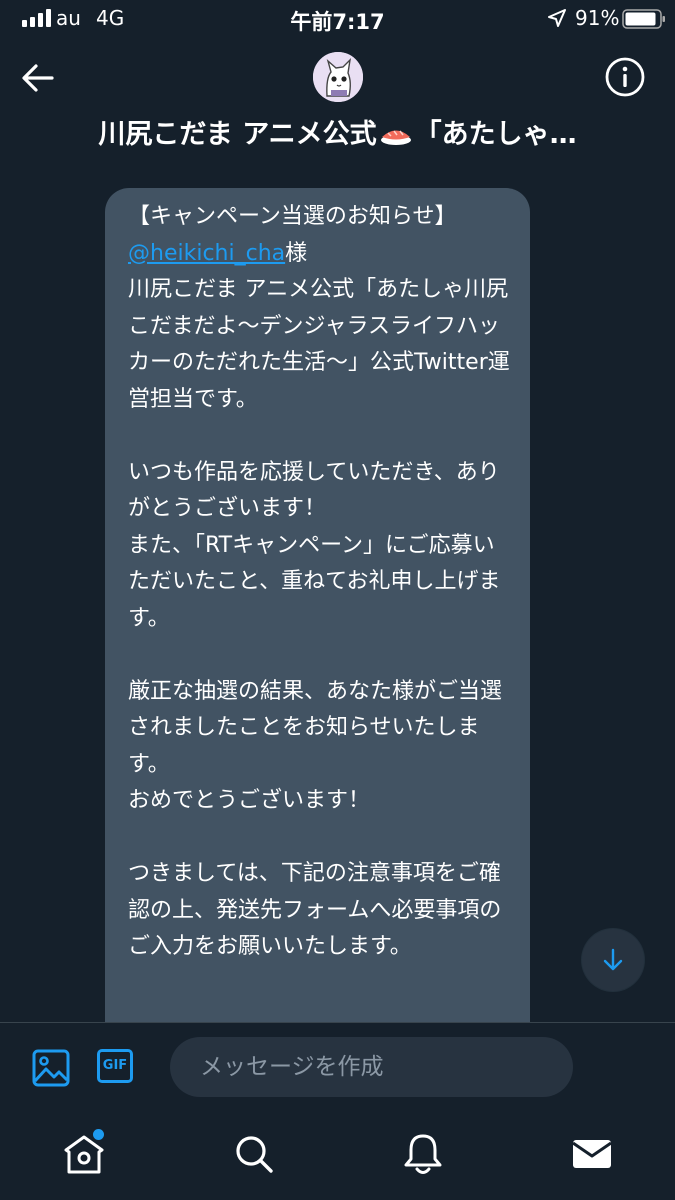 The image size is (675, 1200). I want to click on avatar, so click(338, 77).